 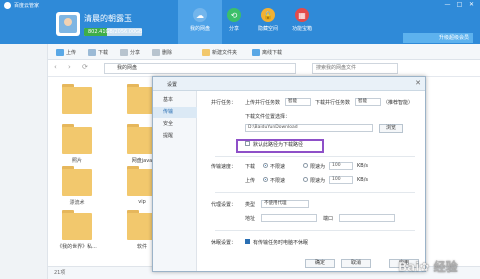 I want to click on upload-limit-label: 限速为, so click(x=318, y=181).